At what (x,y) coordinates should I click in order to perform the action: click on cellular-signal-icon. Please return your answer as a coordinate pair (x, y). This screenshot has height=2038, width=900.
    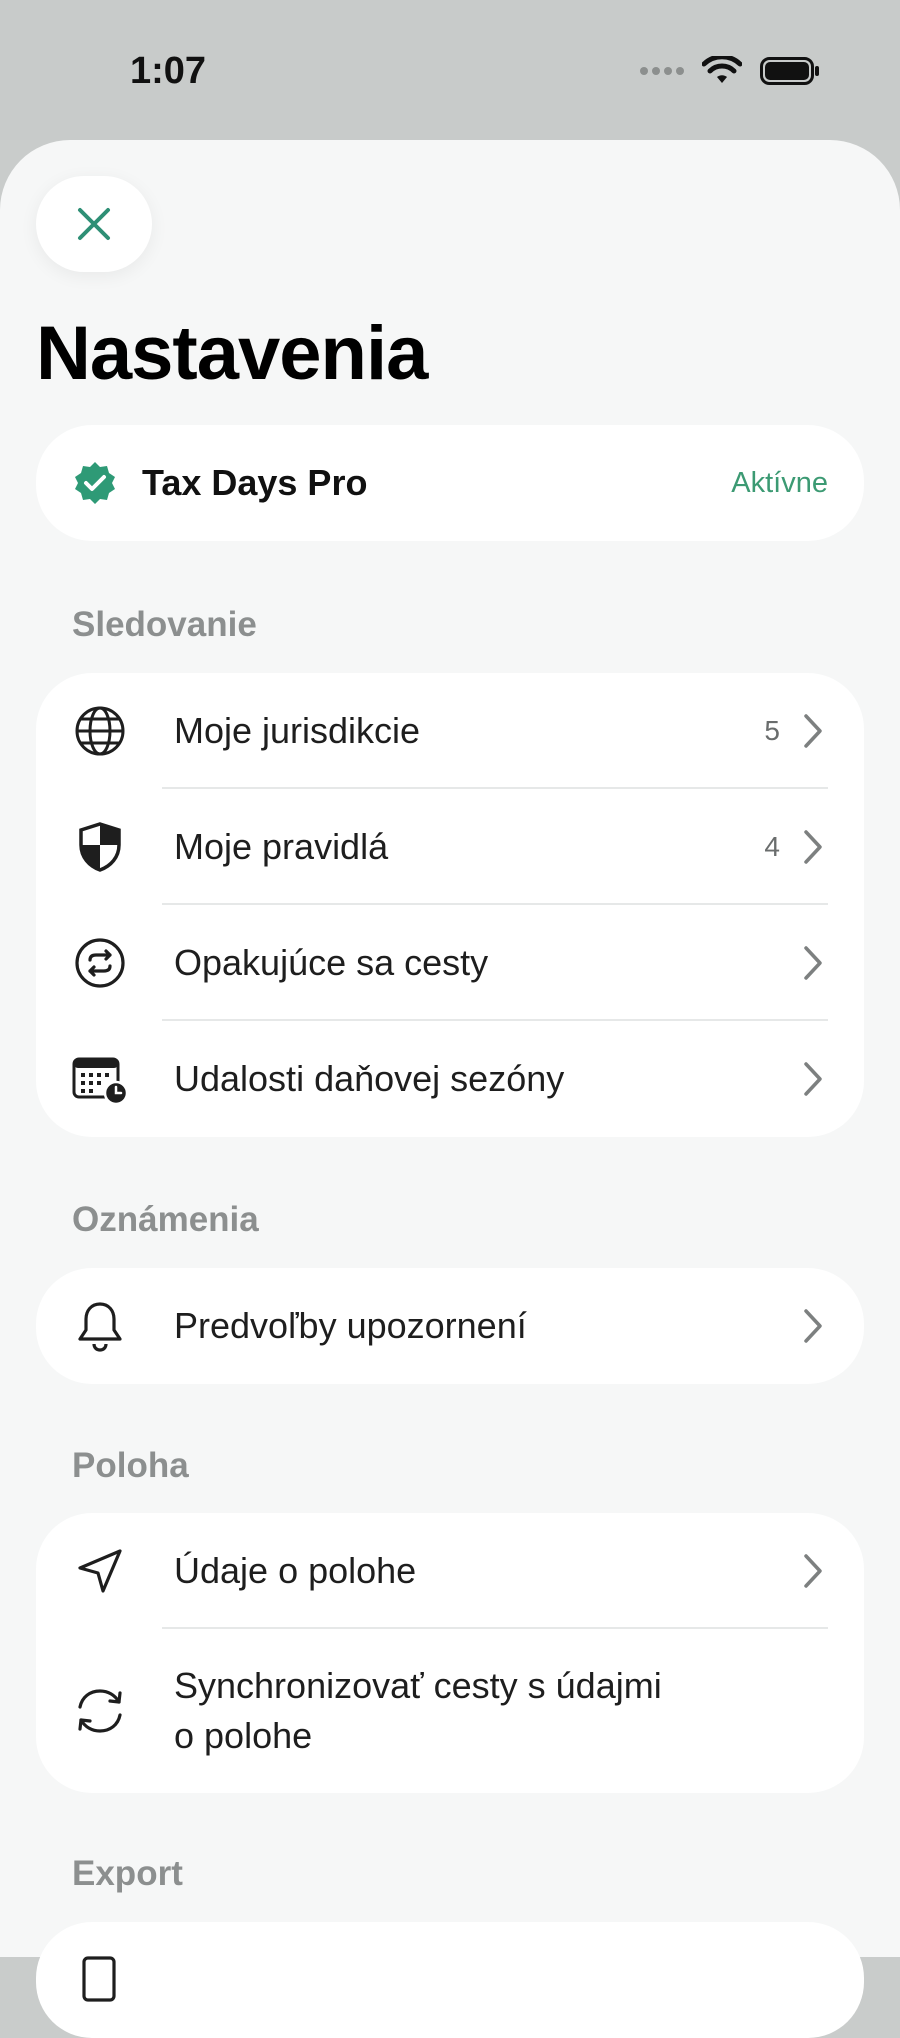
    Looking at the image, I should click on (662, 71).